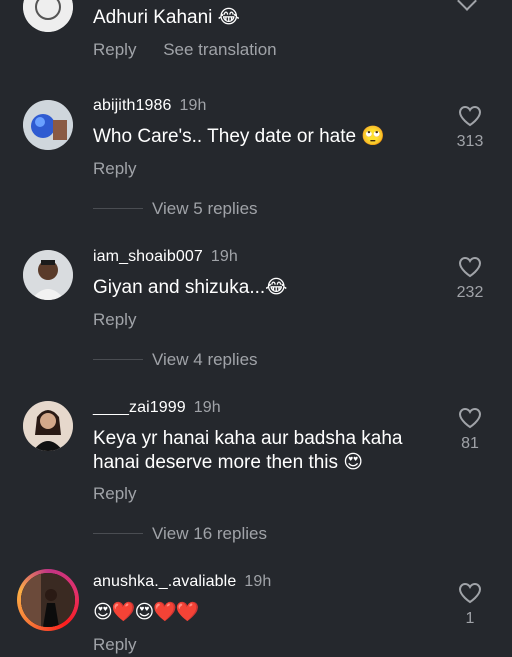 Image resolution: width=512 pixels, height=657 pixels. I want to click on avatar-with-story-ring, so click(48, 600).